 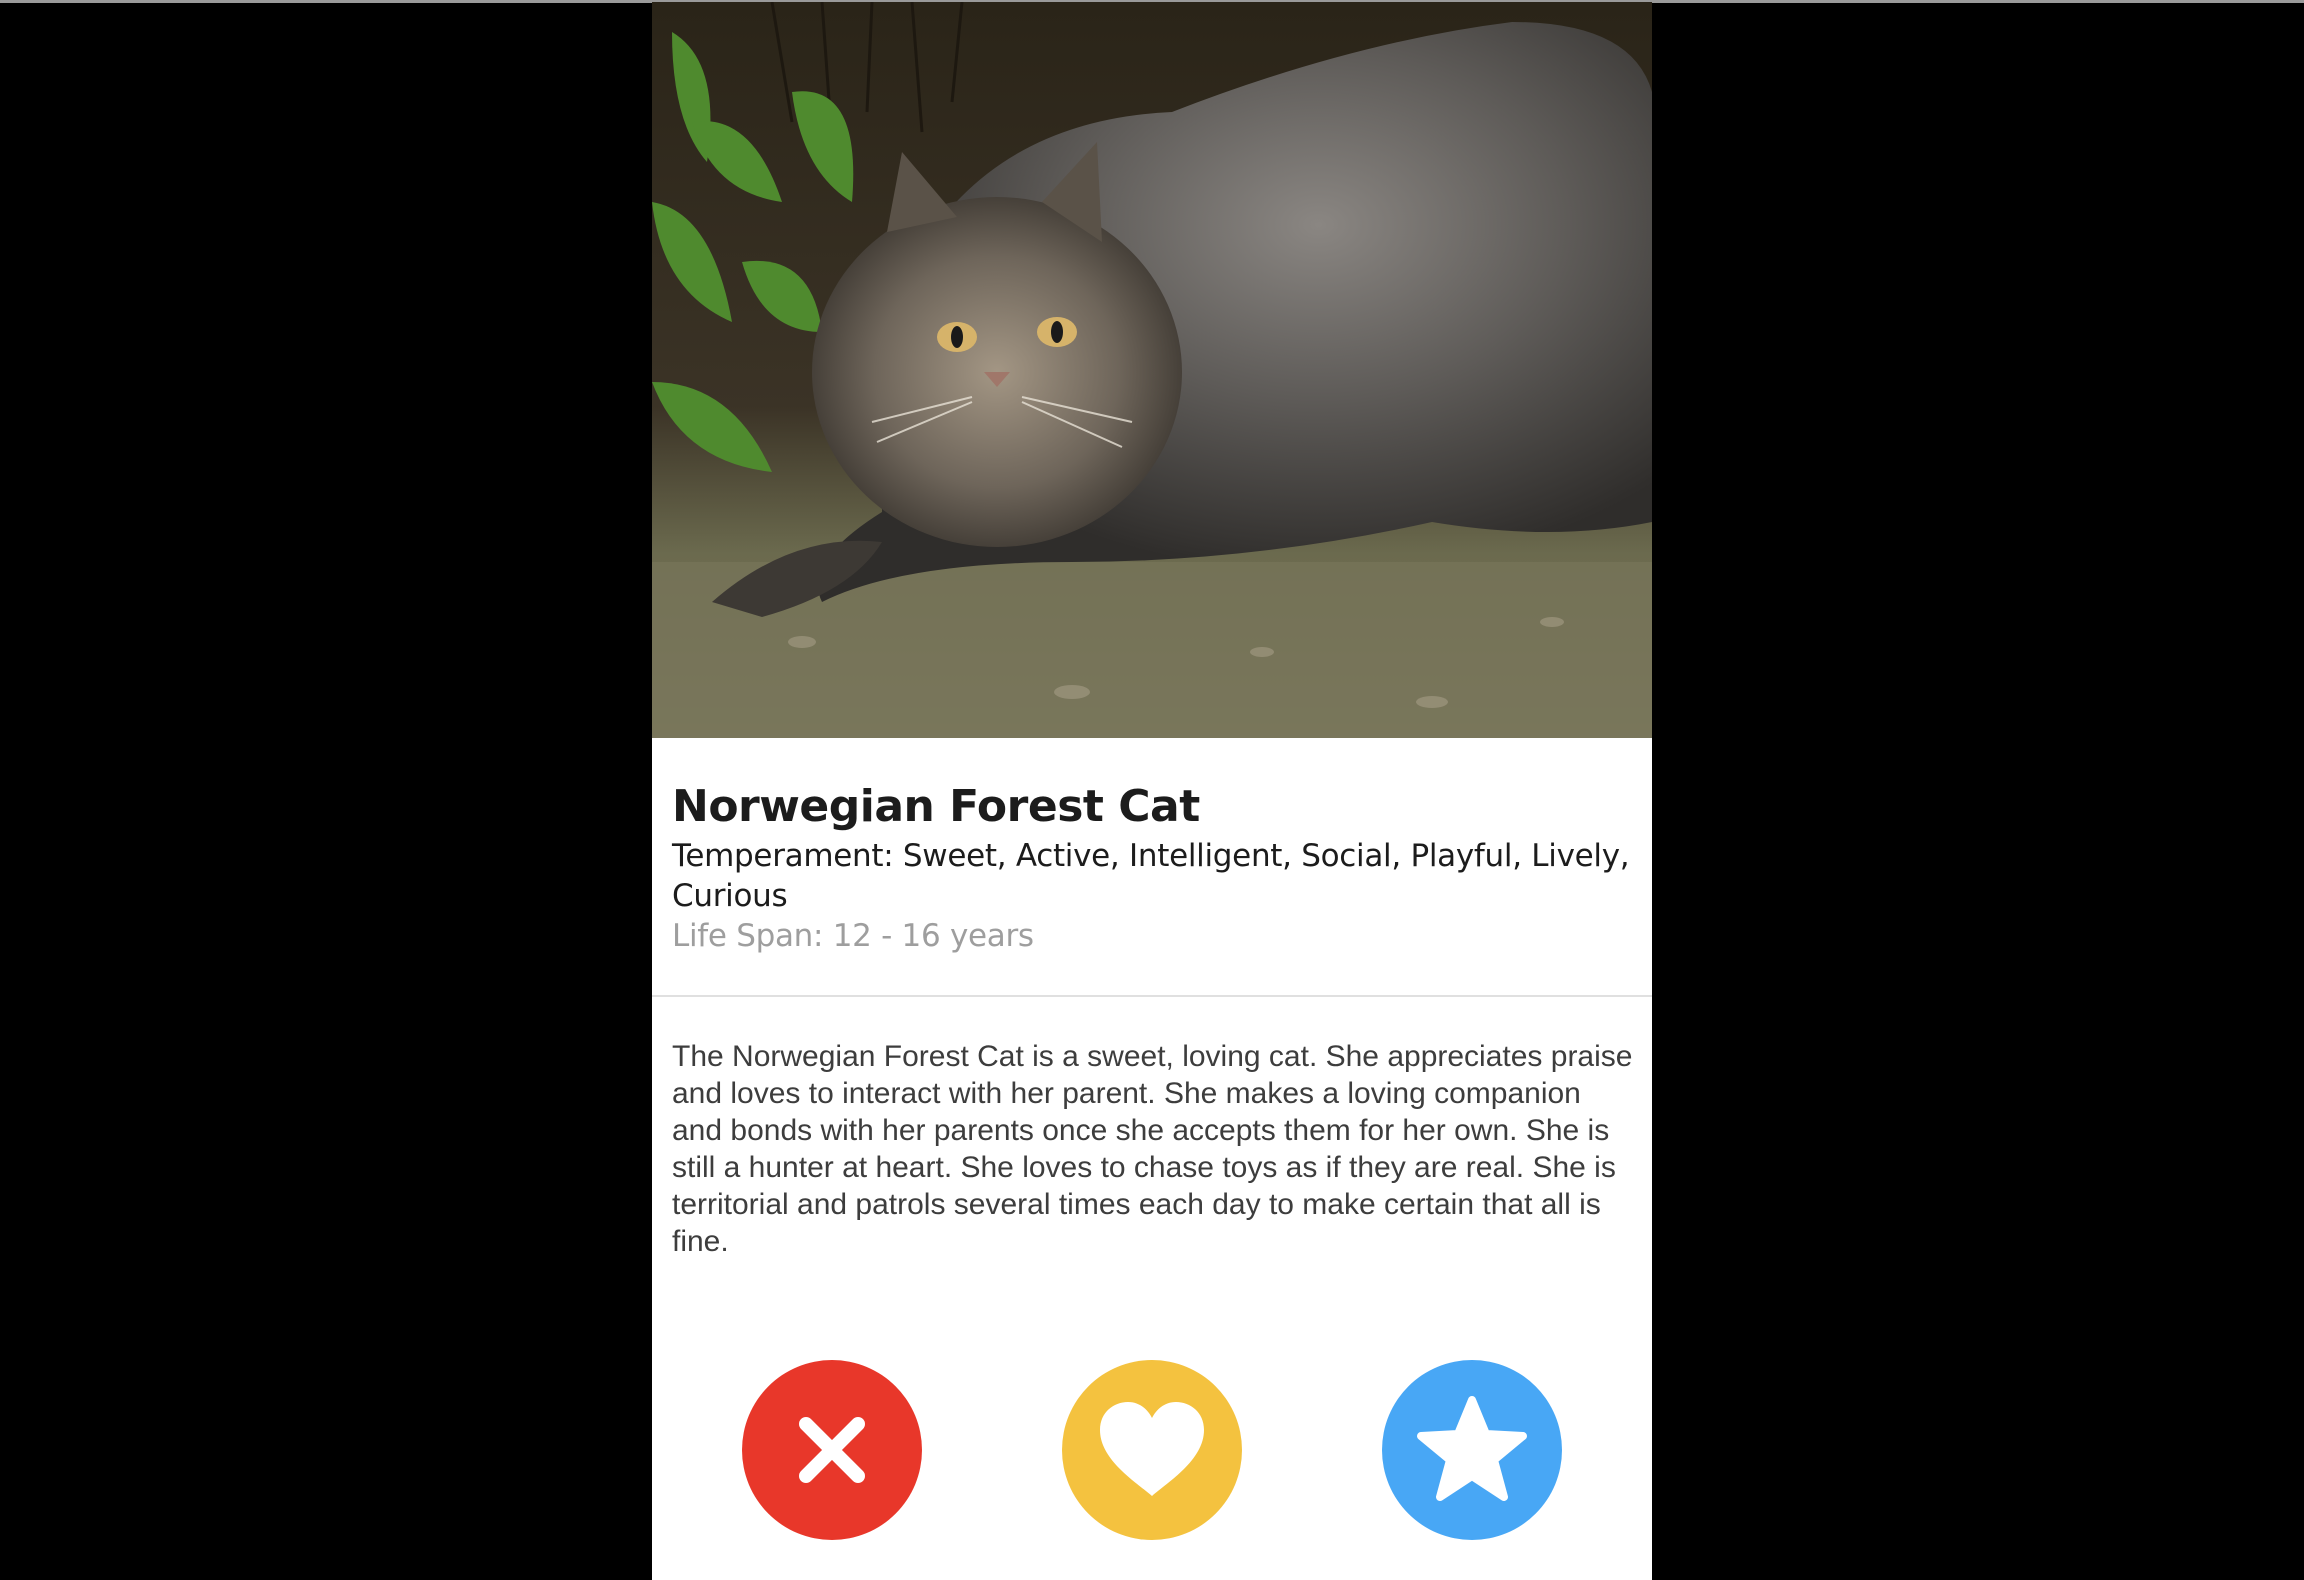 I want to click on like-button, so click(x=1152, y=1450).